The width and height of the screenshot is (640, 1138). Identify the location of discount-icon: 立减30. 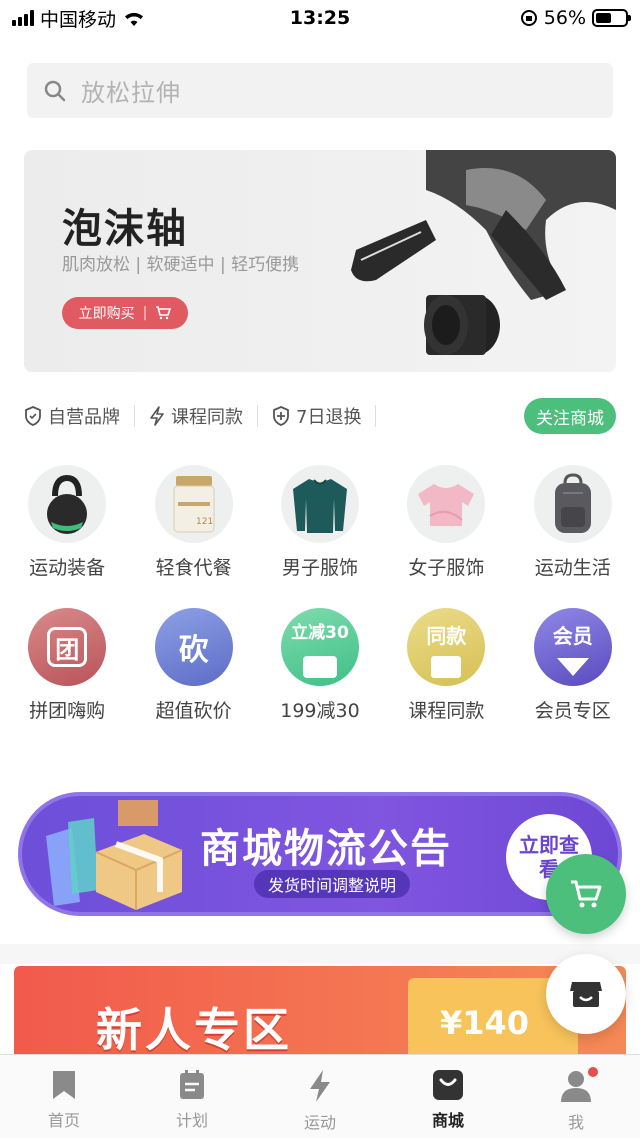
(319, 647).